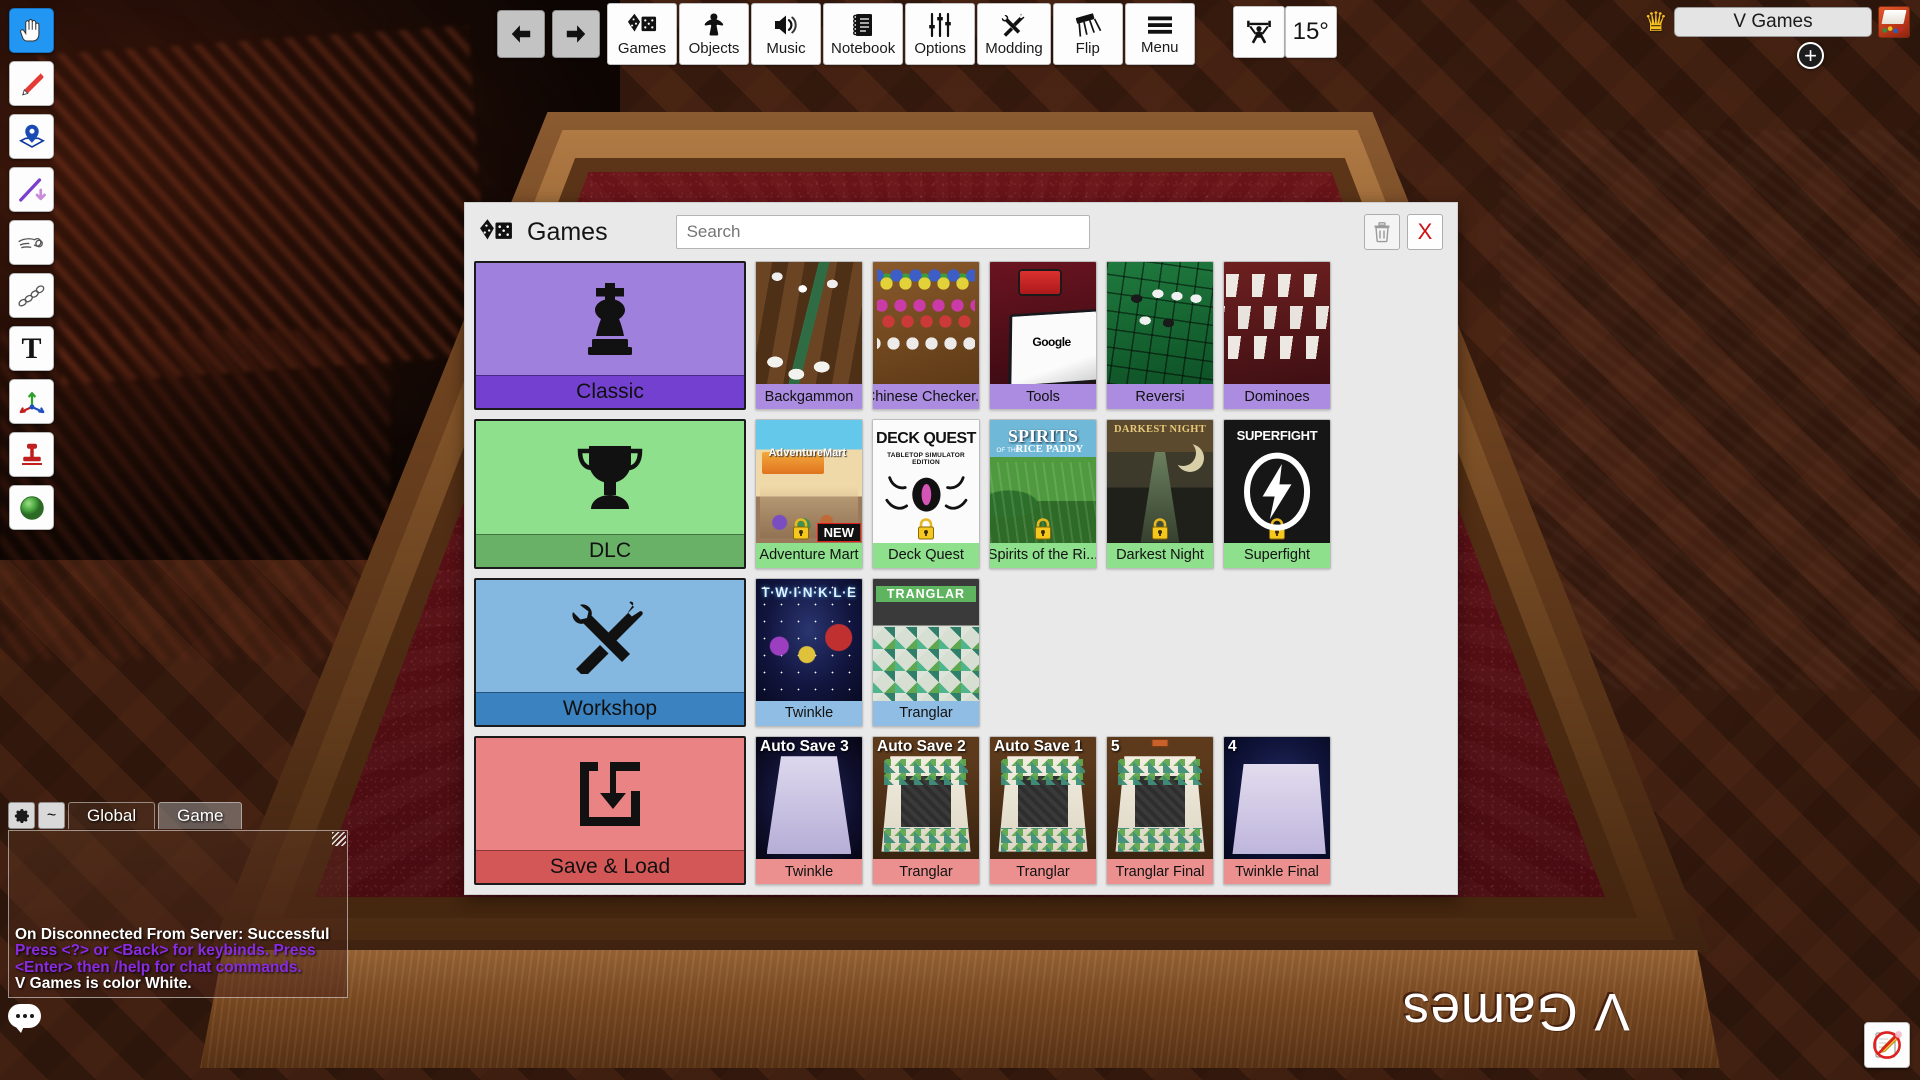 The image size is (1920, 1080). Describe the element at coordinates (51, 815) in the screenshot. I see `chat-console-button: ~` at that location.